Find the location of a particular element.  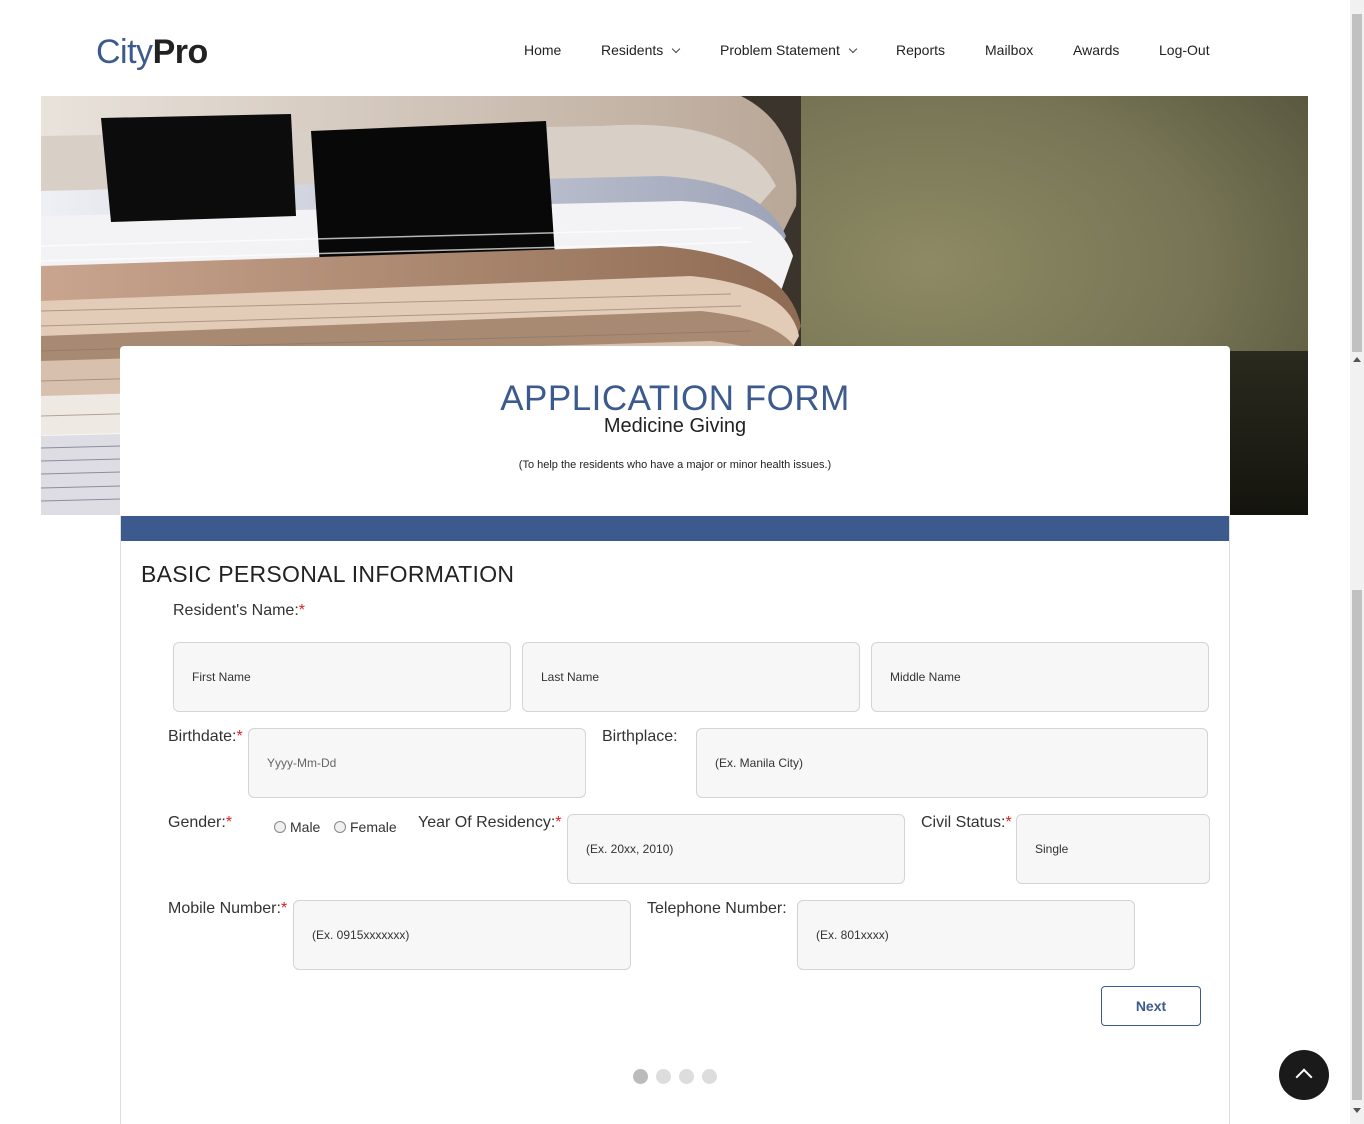

middle-name-input: Middle Name is located at coordinates (1040, 677).